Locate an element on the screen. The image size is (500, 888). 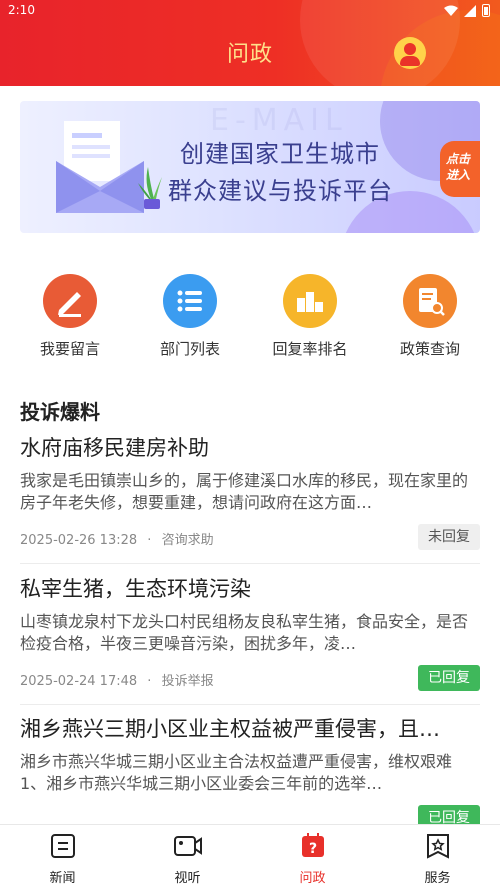
complaint-title: 私宰生猪，生态环境污染 is located at coordinates (135, 589).